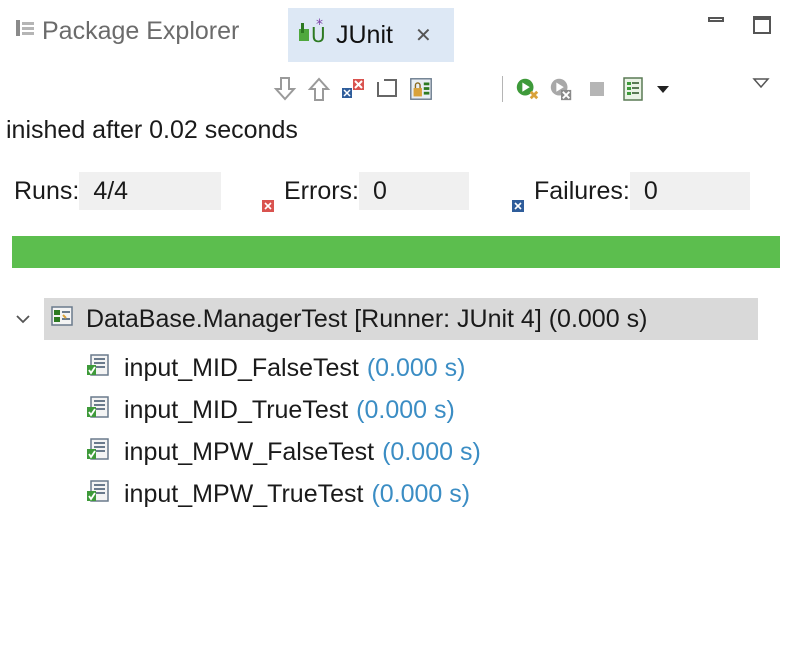 The height and width of the screenshot is (650, 791). I want to click on errors-label: Errors:, so click(321, 191).